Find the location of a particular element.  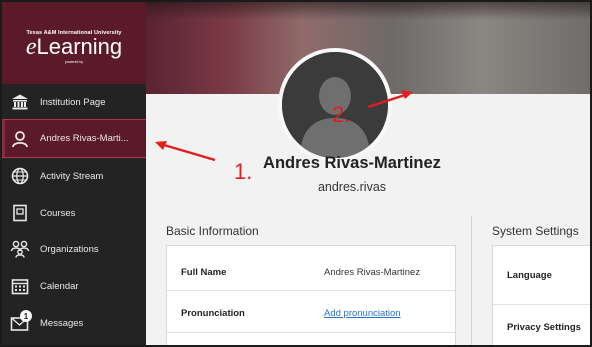

annotation-arrows is located at coordinates (284, 126).